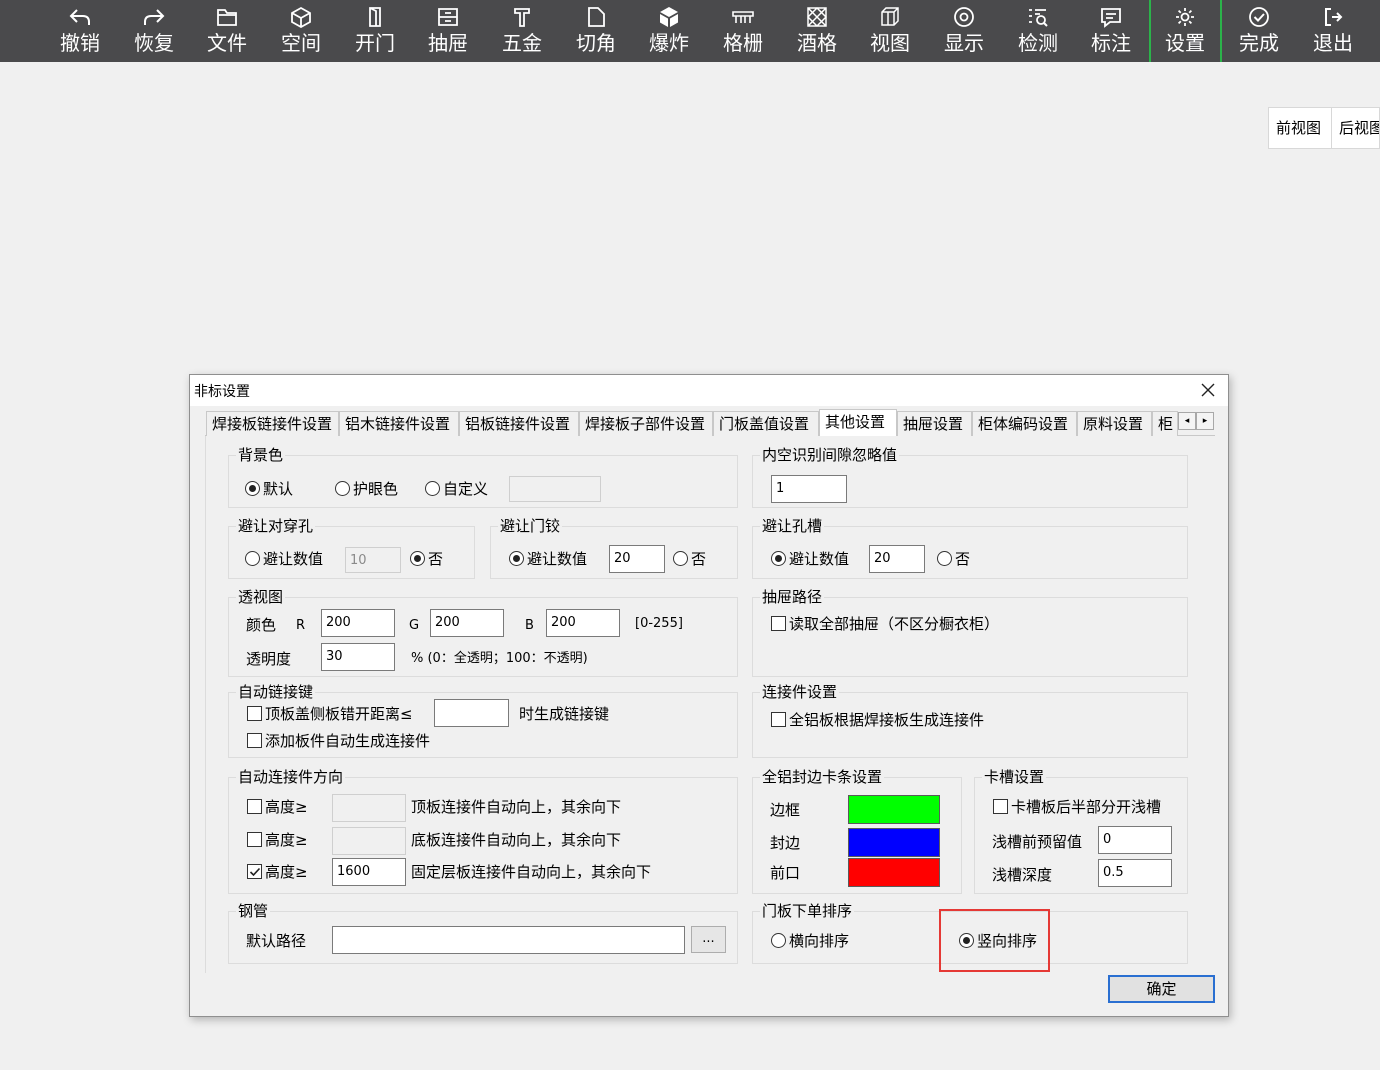 The height and width of the screenshot is (1070, 1380). I want to click on seal-color-label: 封边, so click(785, 843).